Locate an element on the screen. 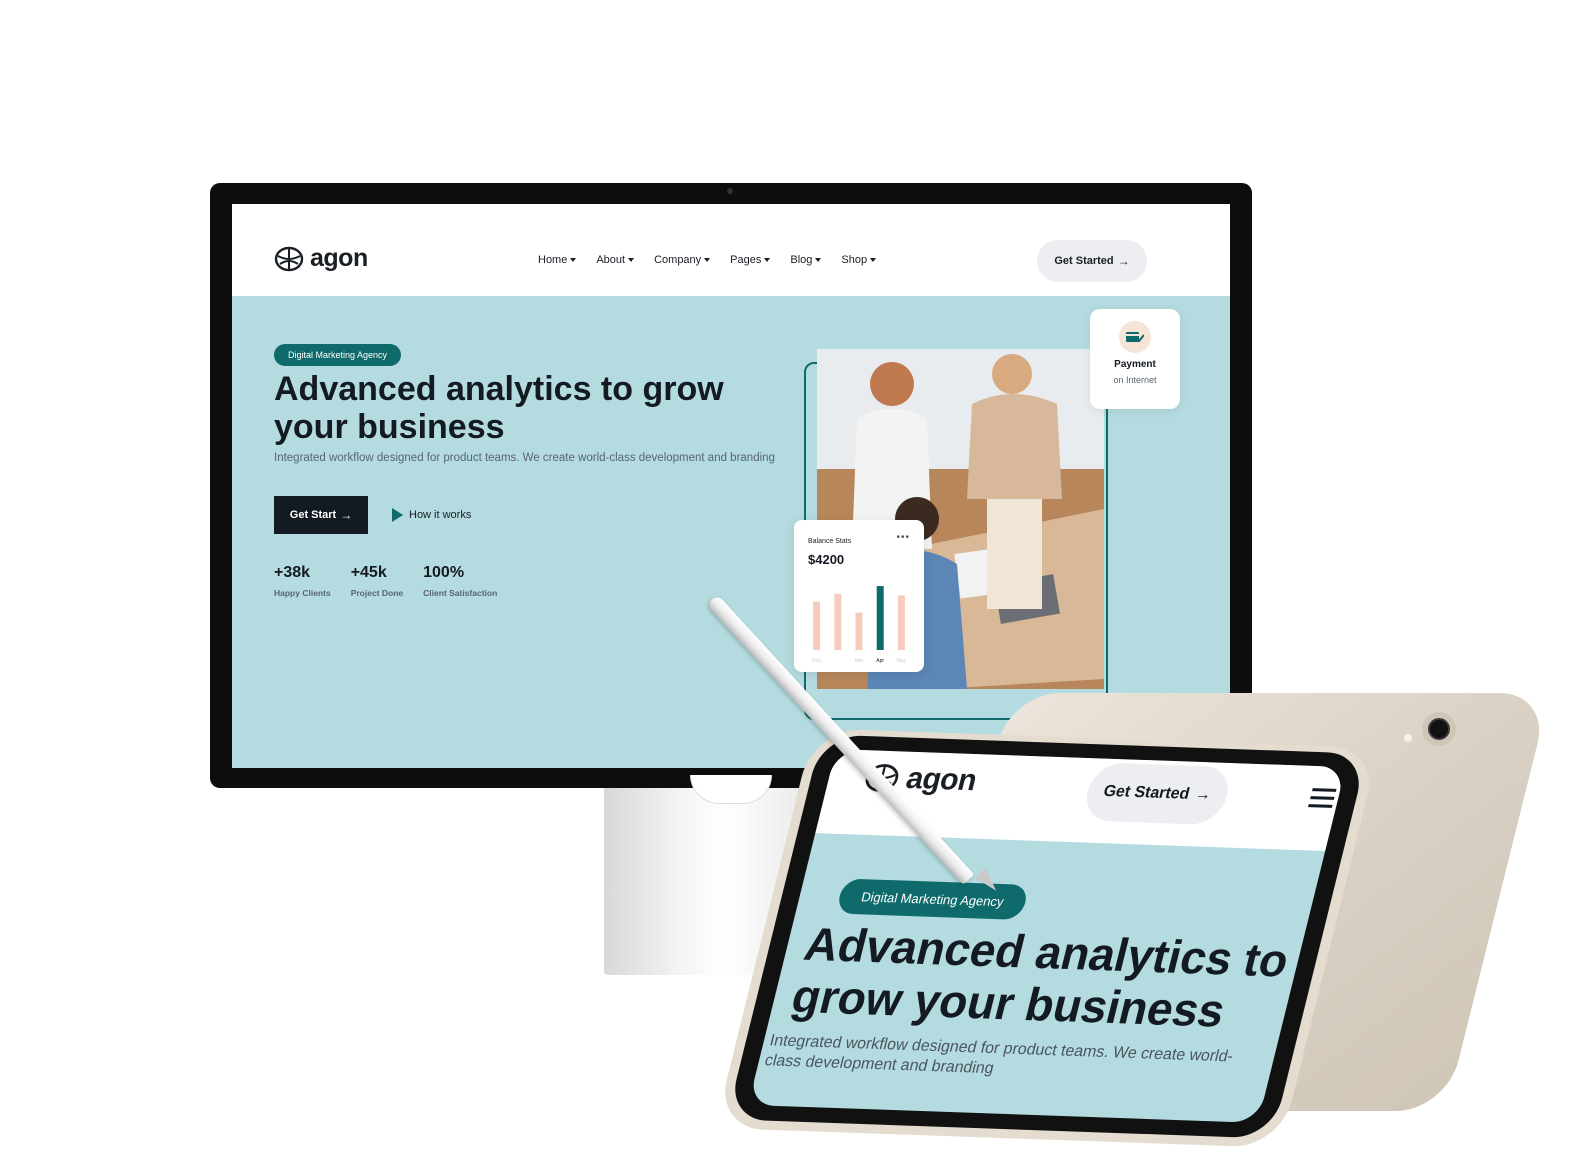  stat-label: Client Satisfaction is located at coordinates (460, 593).